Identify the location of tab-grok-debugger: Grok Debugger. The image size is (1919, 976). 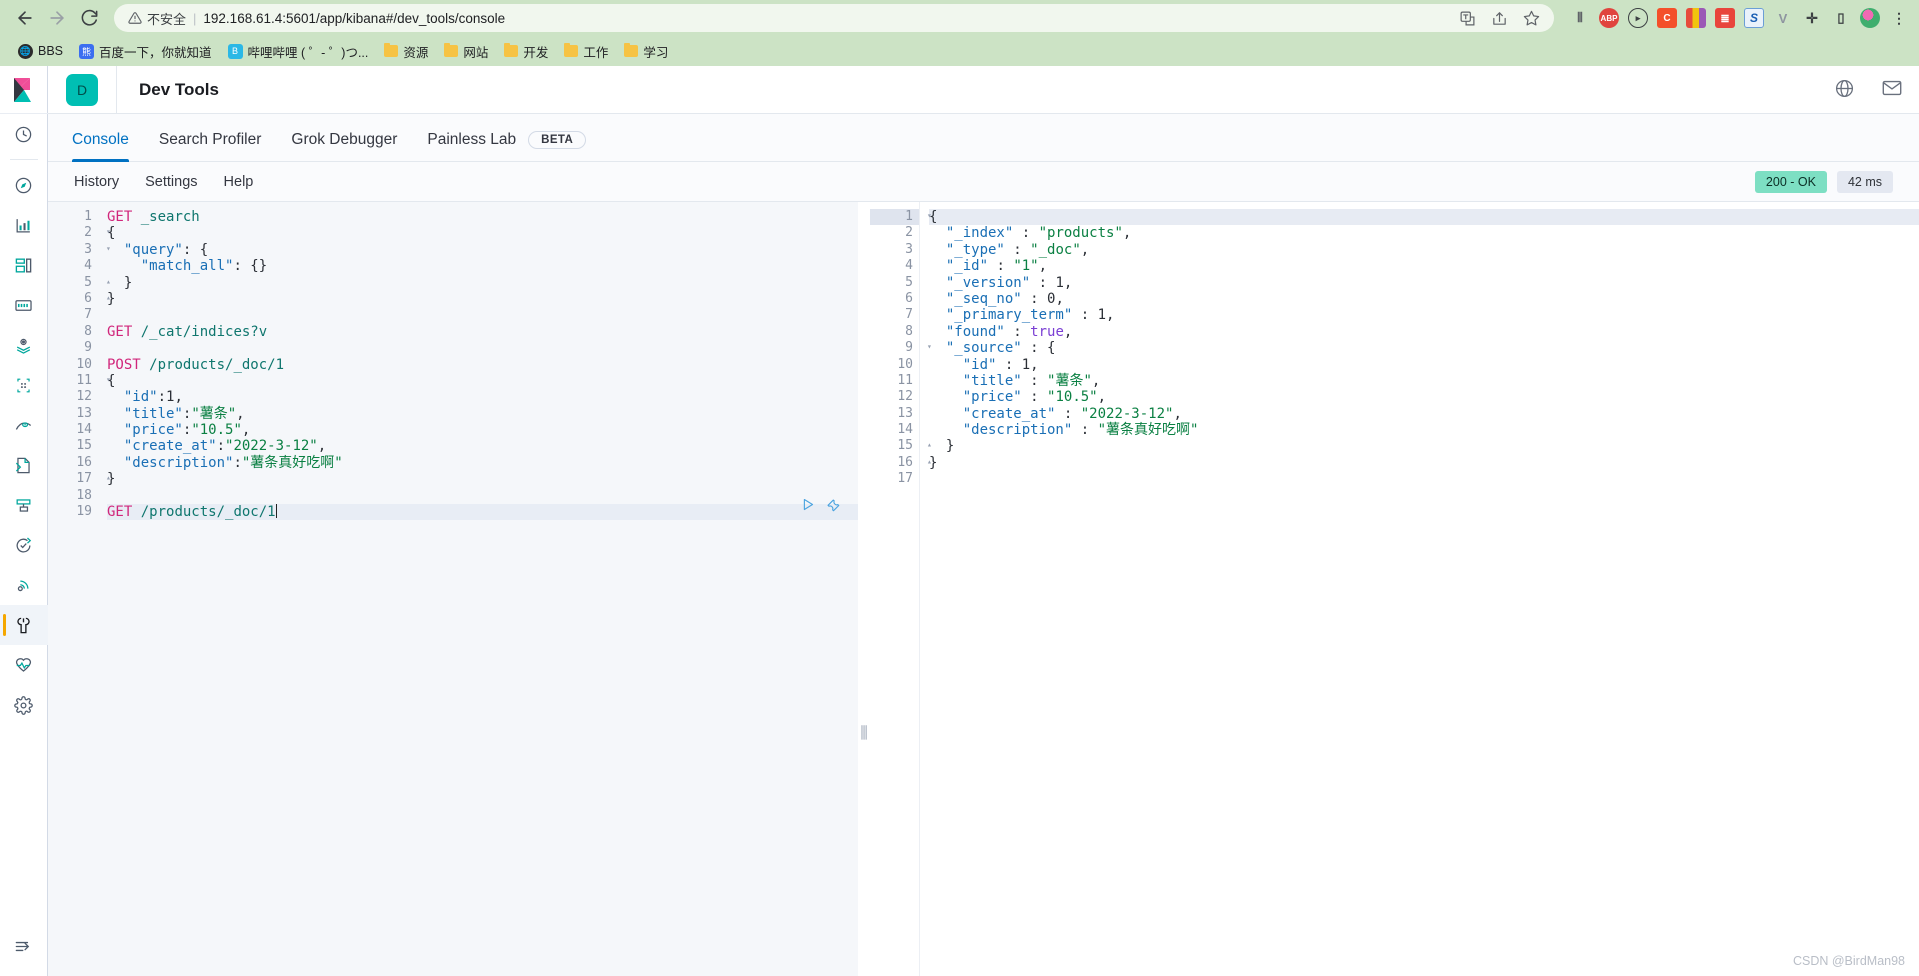
(344, 146).